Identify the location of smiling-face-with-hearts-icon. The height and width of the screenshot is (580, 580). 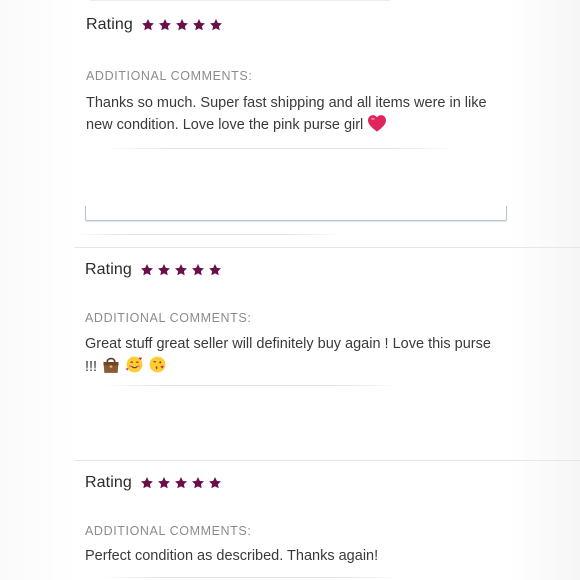
(134, 364).